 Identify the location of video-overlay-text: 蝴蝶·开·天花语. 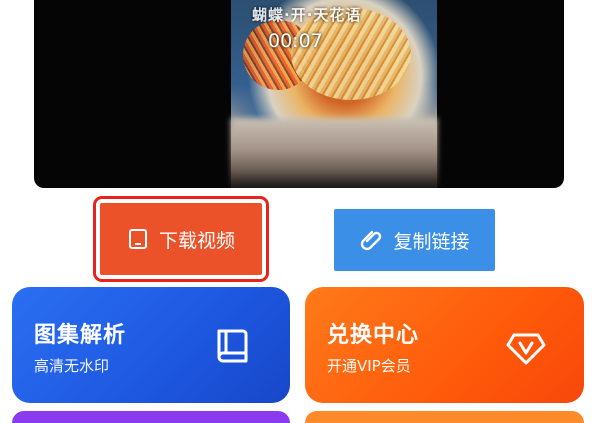
(307, 15).